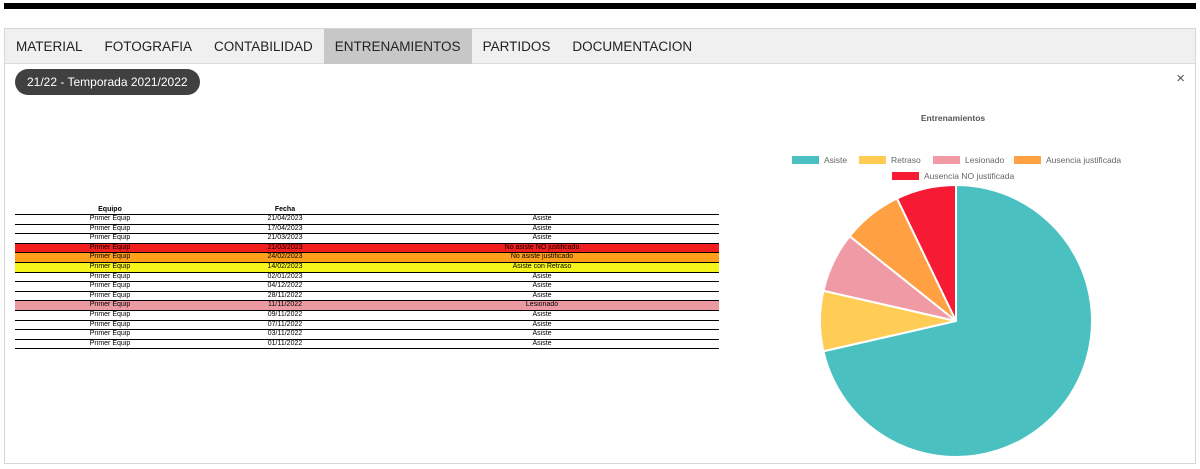  What do you see at coordinates (542, 267) in the screenshot?
I see `cell-estado: Asiste con Retraso` at bounding box center [542, 267].